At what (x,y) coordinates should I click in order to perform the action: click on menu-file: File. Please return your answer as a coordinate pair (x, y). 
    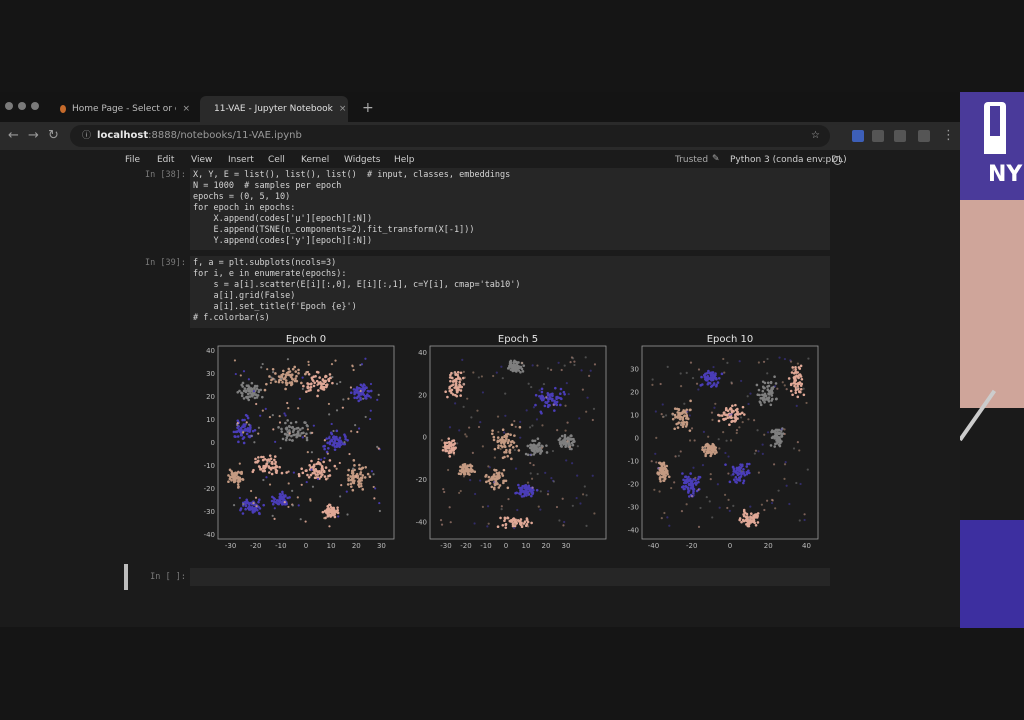
    Looking at the image, I should click on (132, 160).